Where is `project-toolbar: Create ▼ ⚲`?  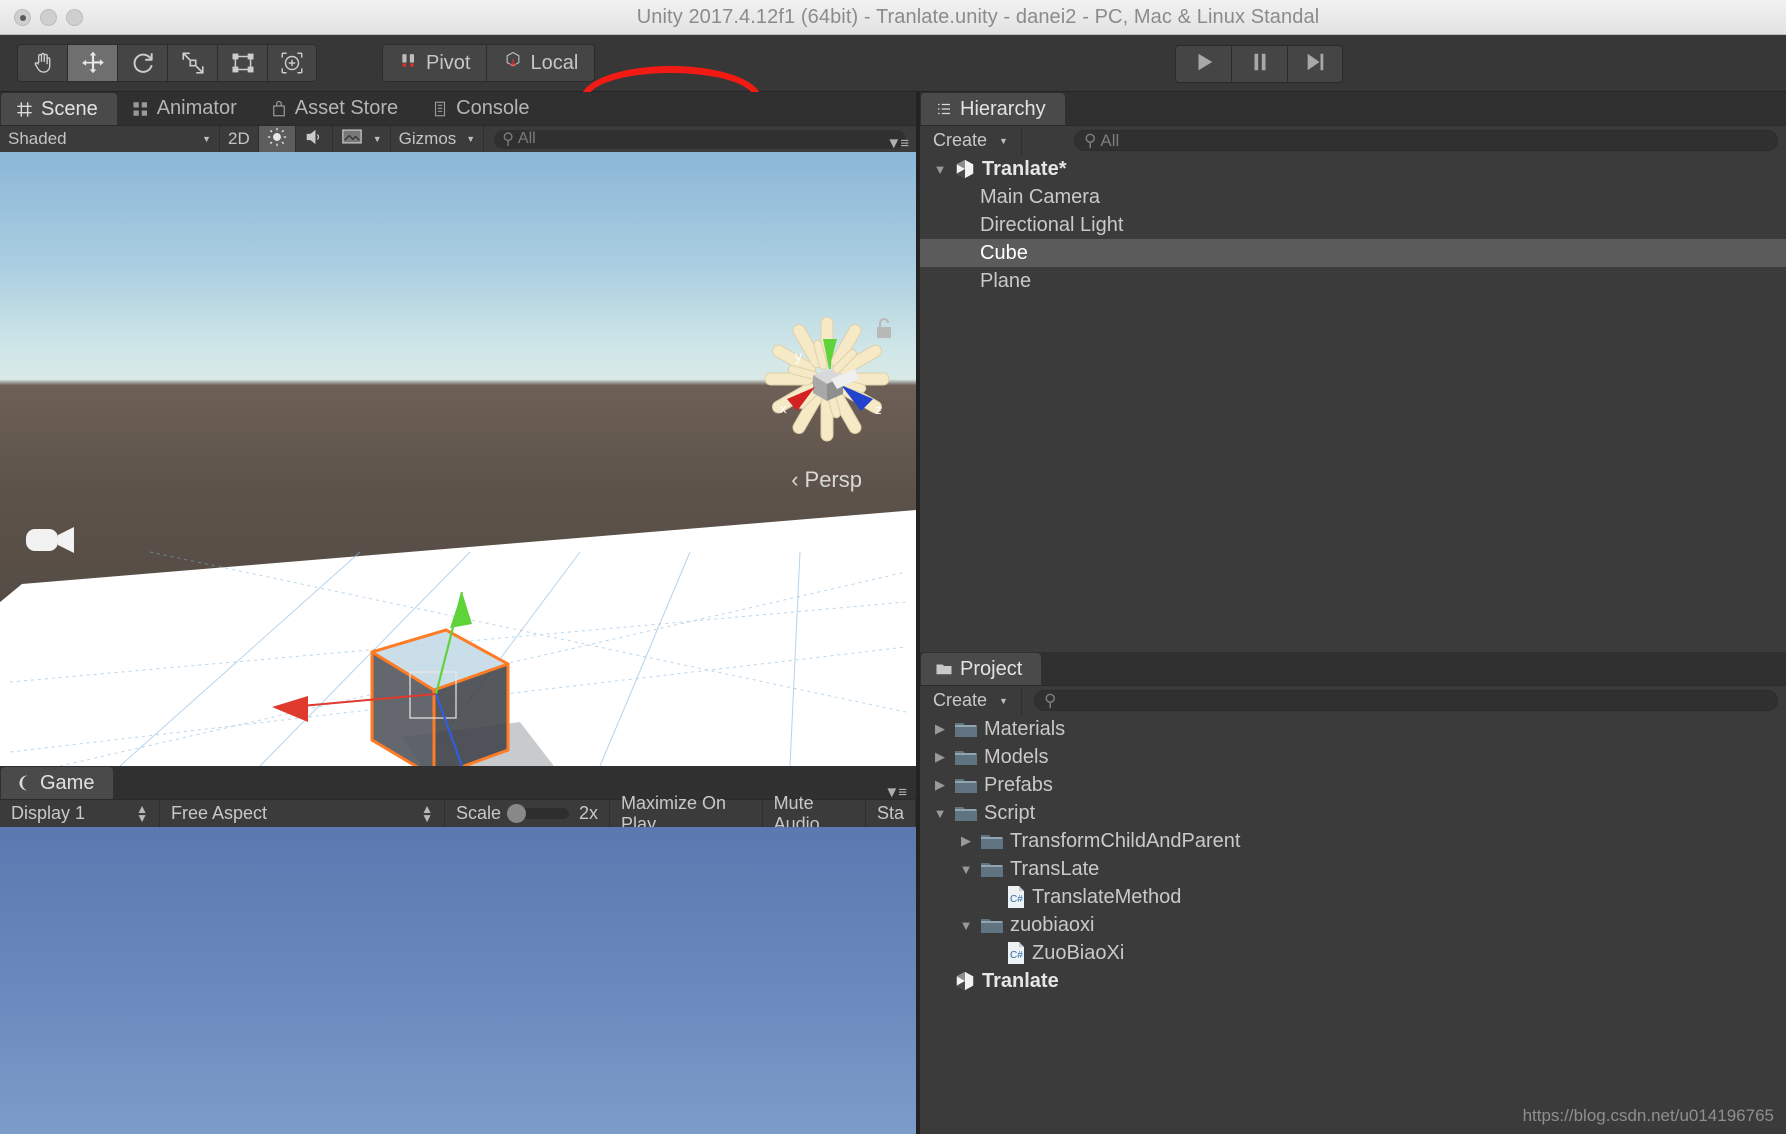 project-toolbar: Create ▼ ⚲ is located at coordinates (1353, 700).